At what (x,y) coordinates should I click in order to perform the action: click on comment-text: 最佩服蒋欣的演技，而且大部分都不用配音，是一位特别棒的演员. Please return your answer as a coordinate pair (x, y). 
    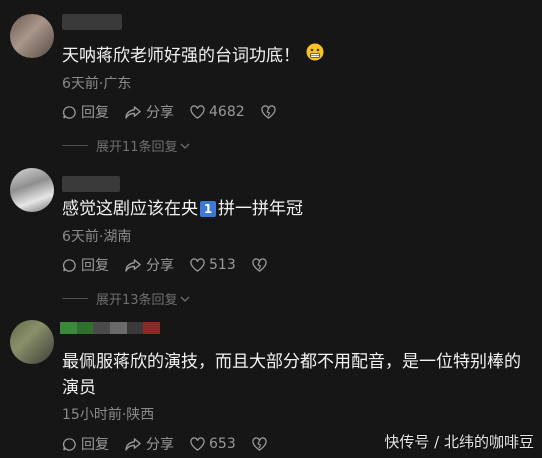
    Looking at the image, I should click on (291, 375).